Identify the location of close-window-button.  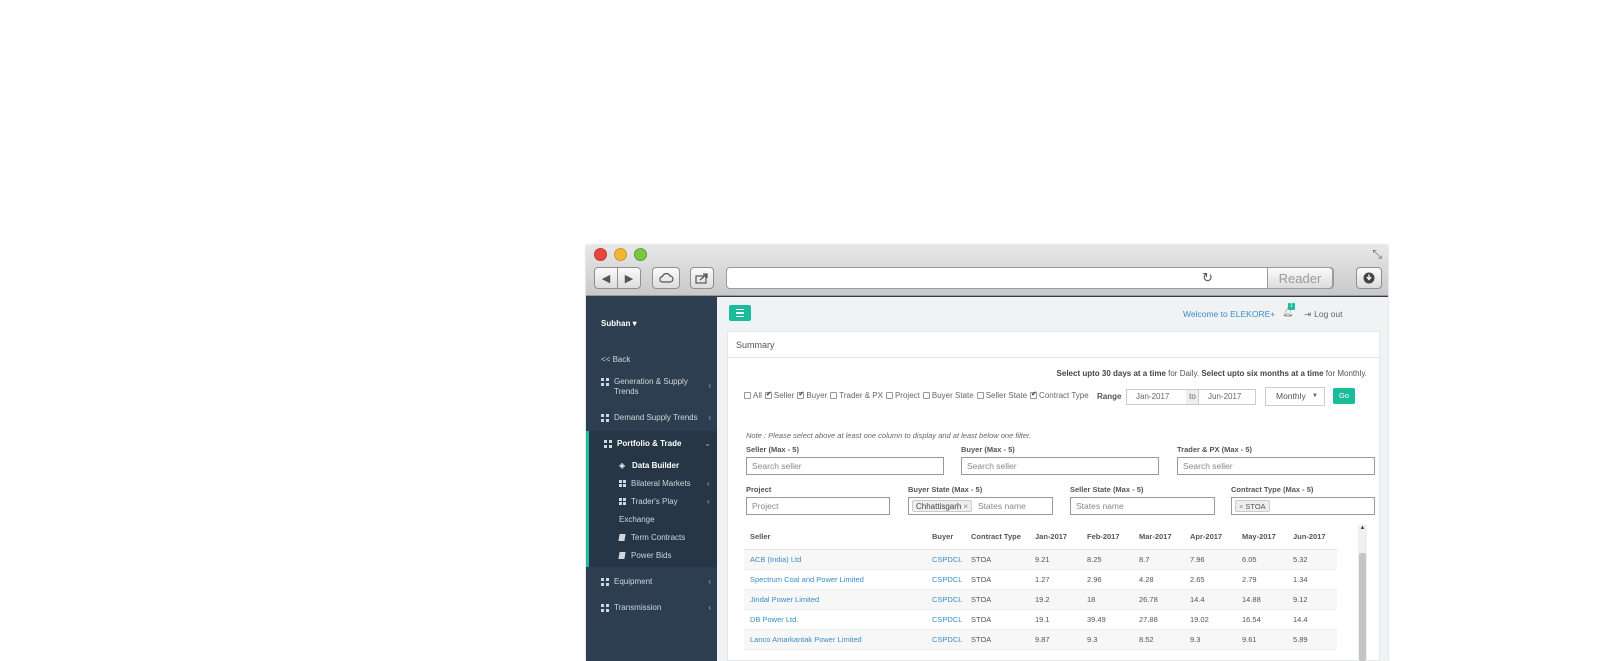
(600, 254).